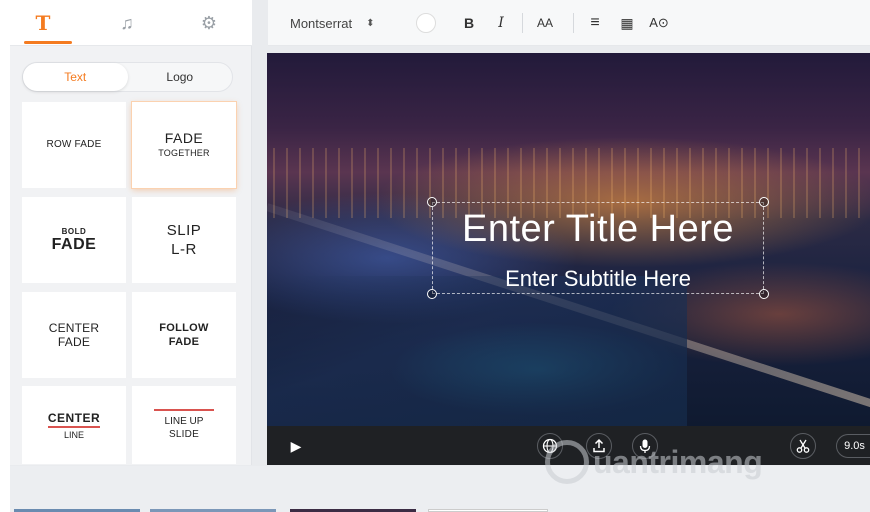  I want to click on color-swatch, so click(426, 23).